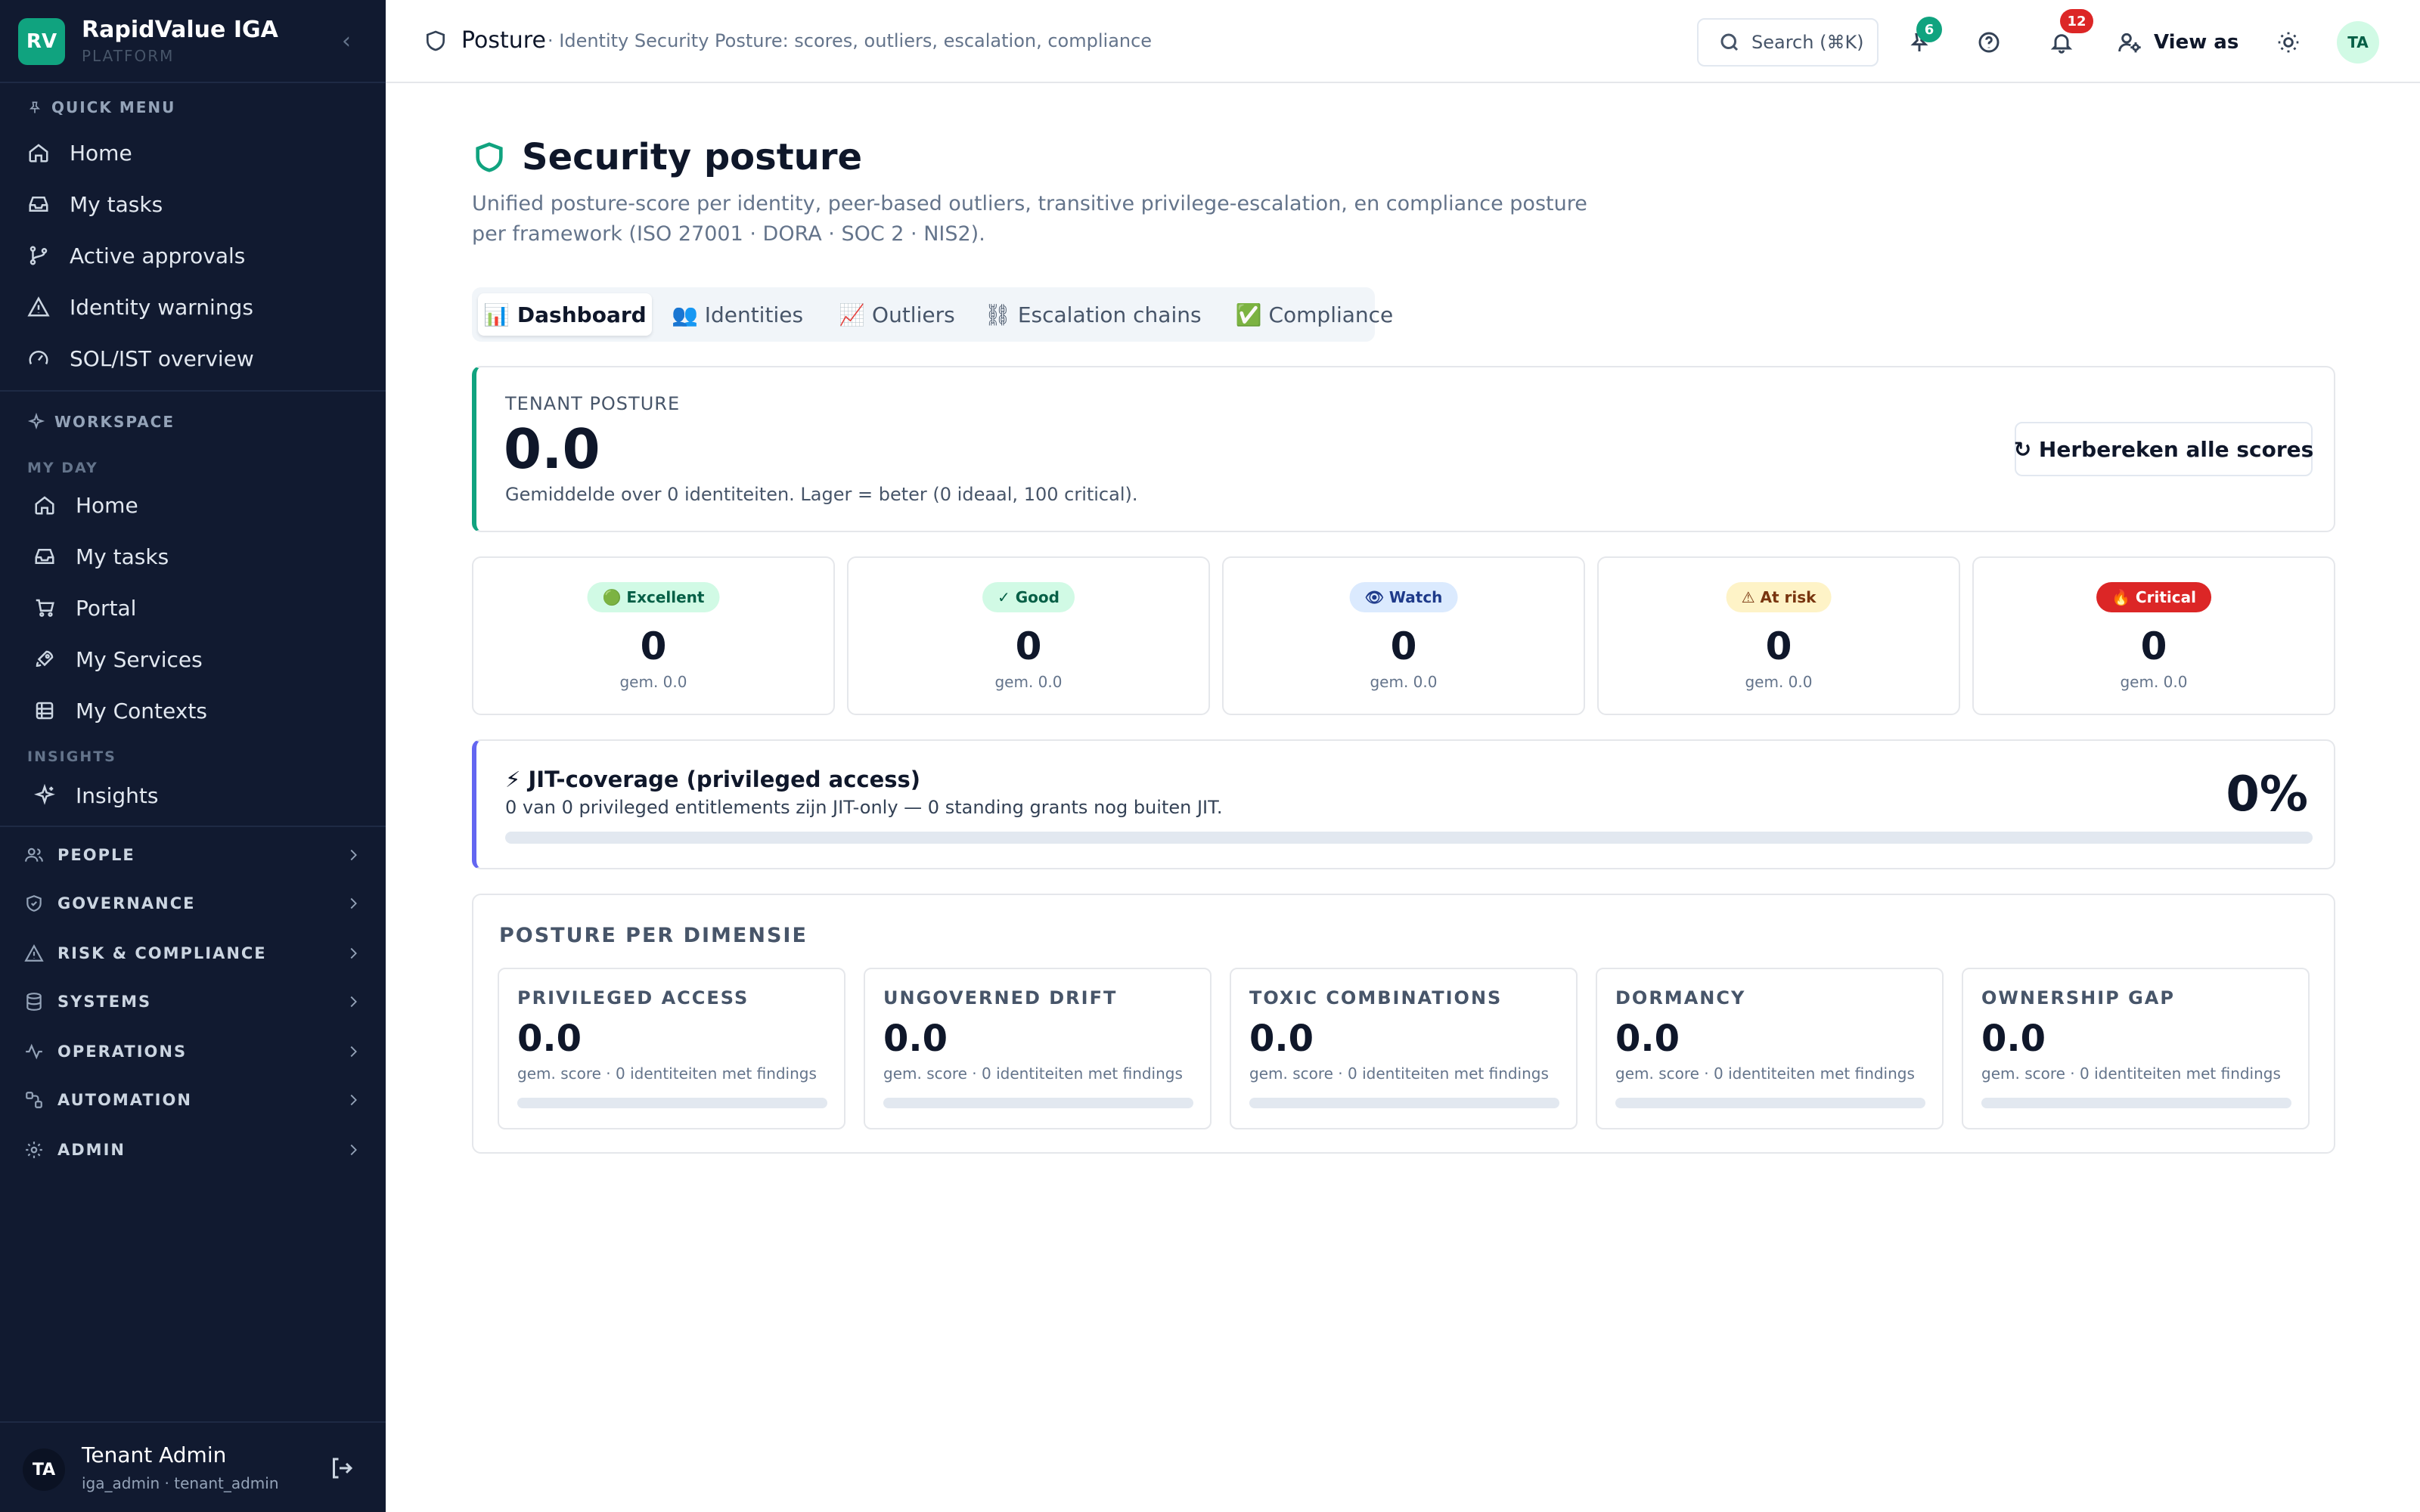 This screenshot has width=2420, height=1512. What do you see at coordinates (653, 635) in the screenshot?
I see `band-card-excellent: 🟢 Excellent 0 gem. 0.0` at bounding box center [653, 635].